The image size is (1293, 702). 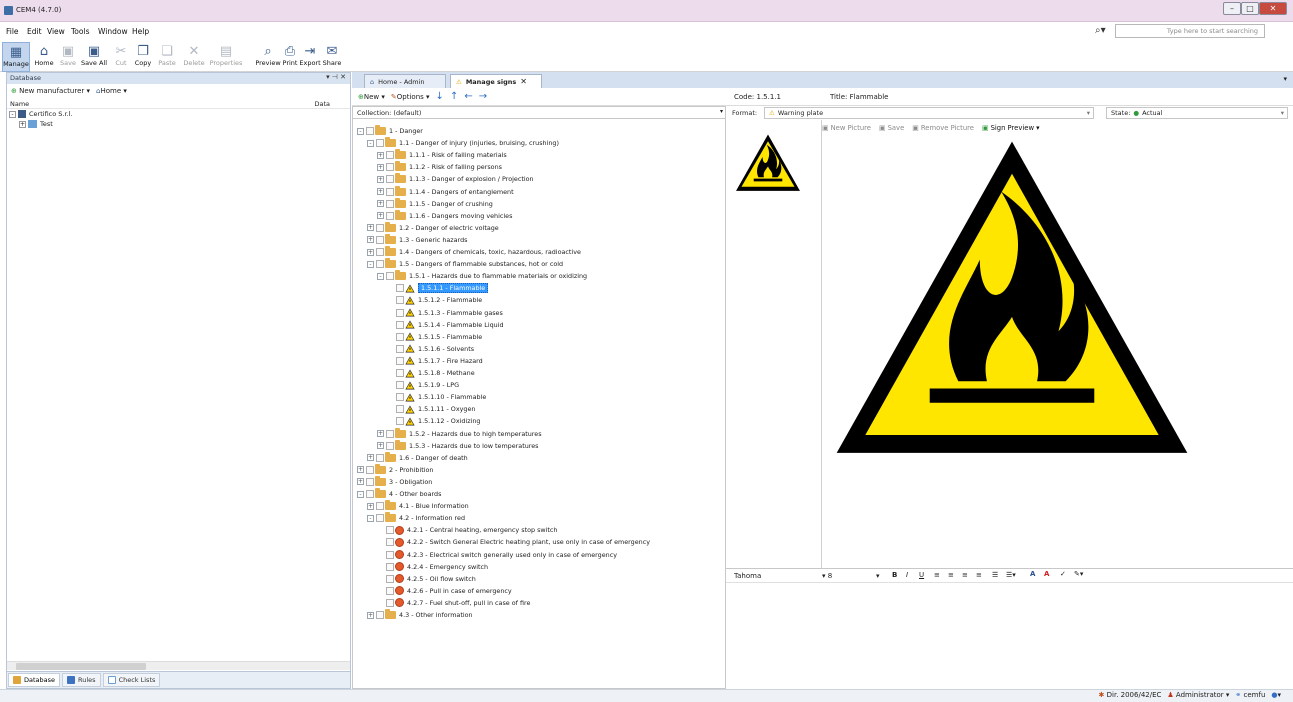 What do you see at coordinates (390, 131) in the screenshot?
I see `tree-node: - 1 - Danger` at bounding box center [390, 131].